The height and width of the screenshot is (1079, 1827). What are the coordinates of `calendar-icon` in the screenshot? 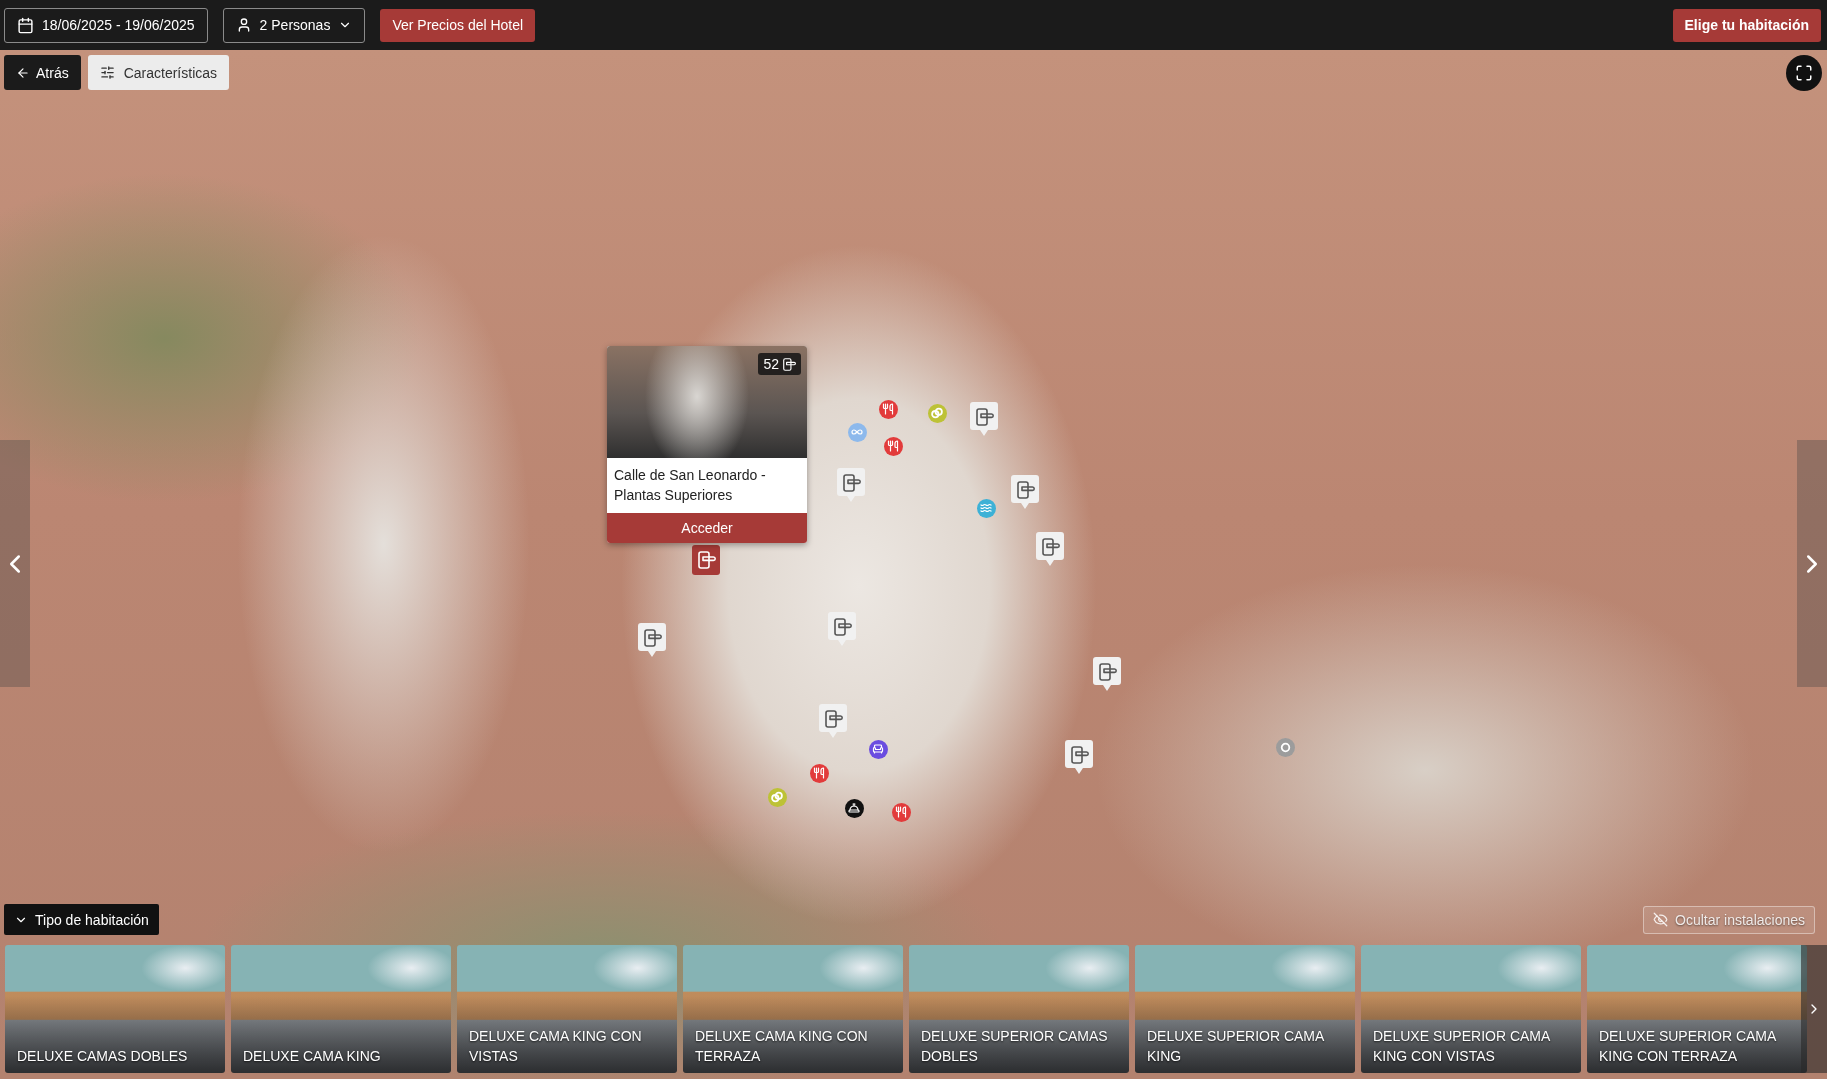 It's located at (25, 25).